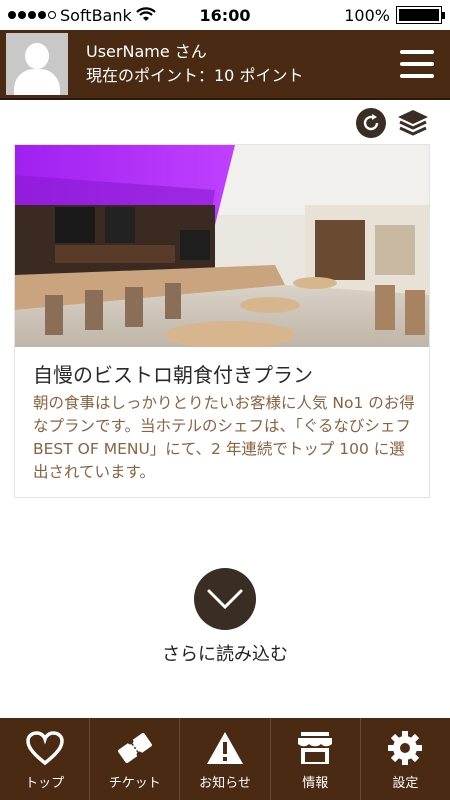  I want to click on layers-icon, so click(413, 123).